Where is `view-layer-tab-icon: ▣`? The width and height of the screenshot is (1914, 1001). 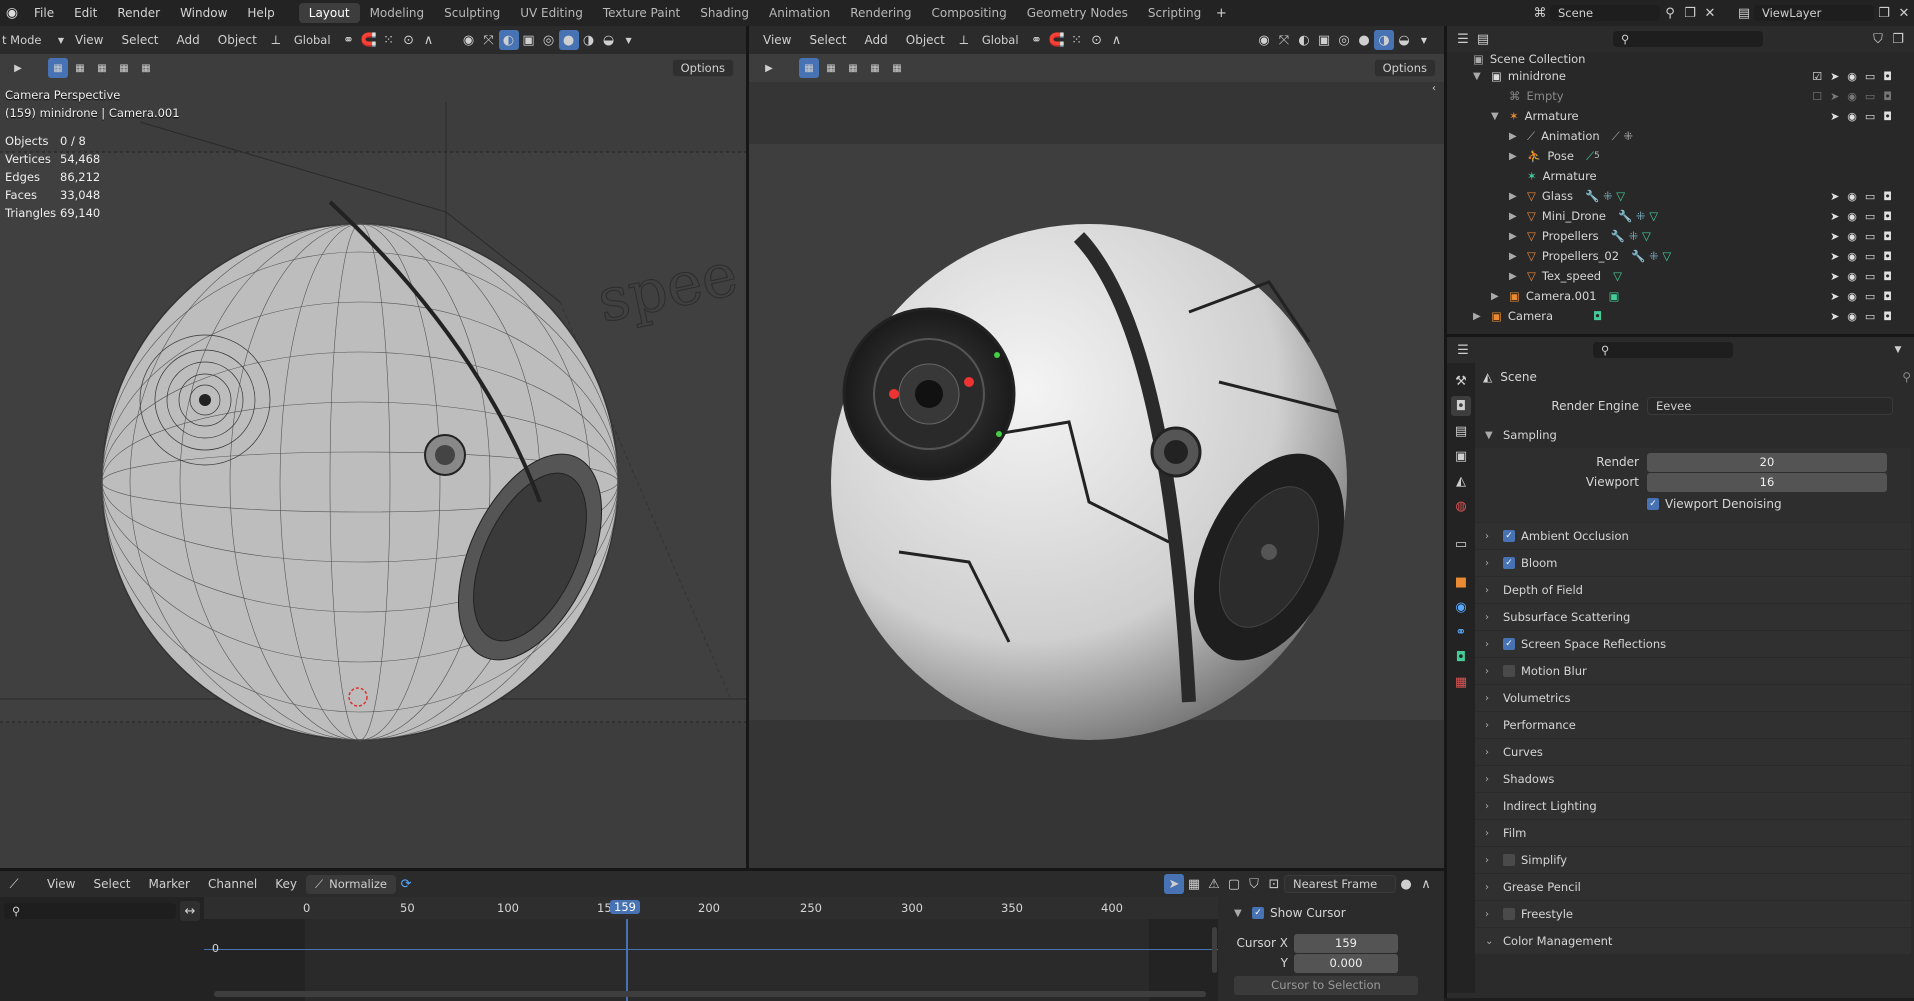
view-layer-tab-icon: ▣ is located at coordinates (1461, 456).